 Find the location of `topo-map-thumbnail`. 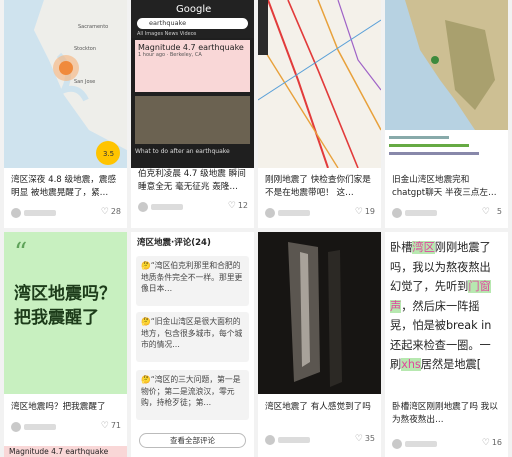

topo-map-thumbnail is located at coordinates (446, 84).